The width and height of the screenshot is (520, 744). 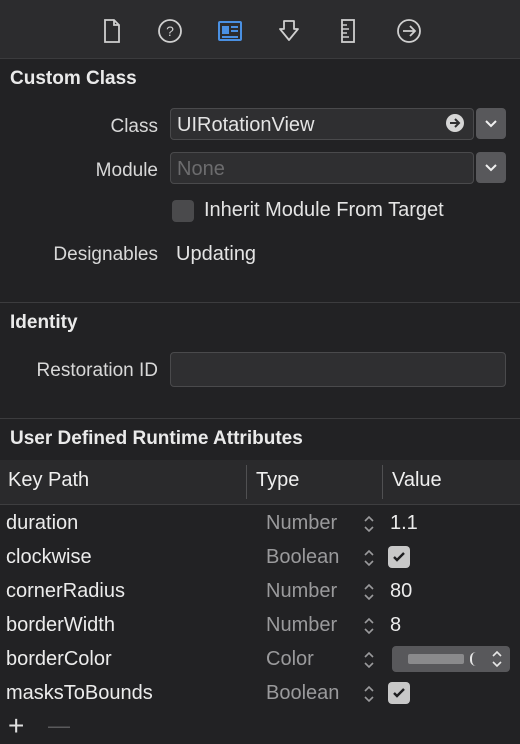 I want to click on color-wheel-icon, so click(x=473, y=659).